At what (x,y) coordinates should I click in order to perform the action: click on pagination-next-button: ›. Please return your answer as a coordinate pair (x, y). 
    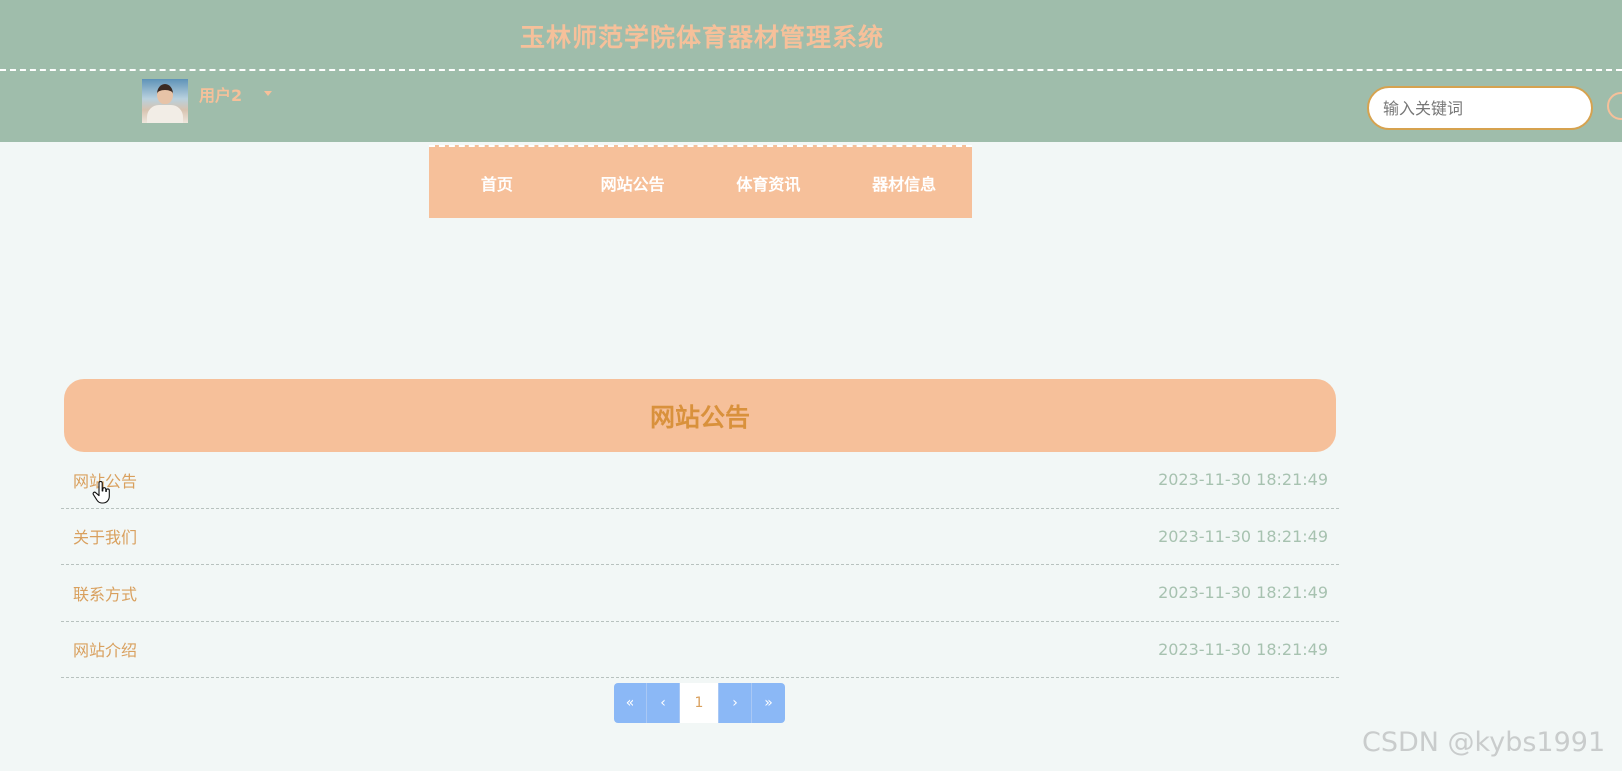
    Looking at the image, I should click on (735, 703).